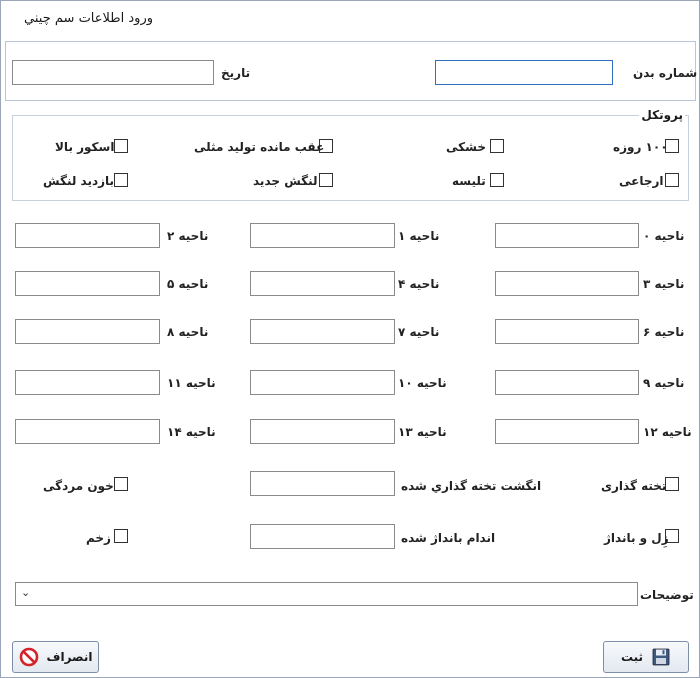 This screenshot has width=700, height=678. Describe the element at coordinates (672, 484) in the screenshot. I see `board-checkbox` at that location.